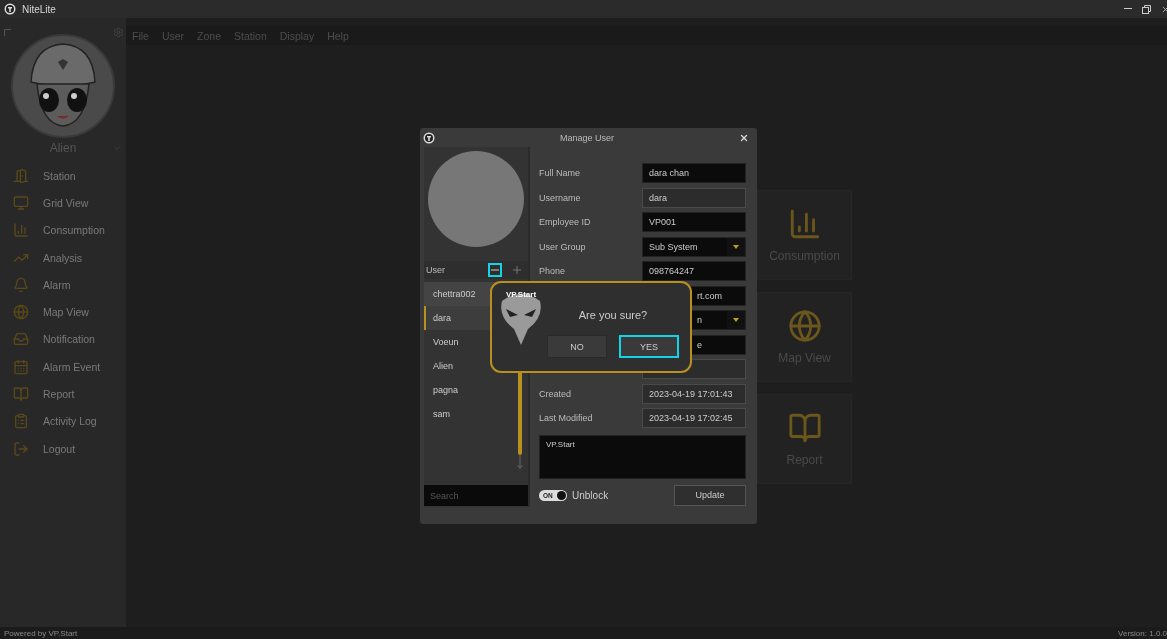  Describe the element at coordinates (63, 230) in the screenshot. I see `sidebar-item: Consumption` at that location.